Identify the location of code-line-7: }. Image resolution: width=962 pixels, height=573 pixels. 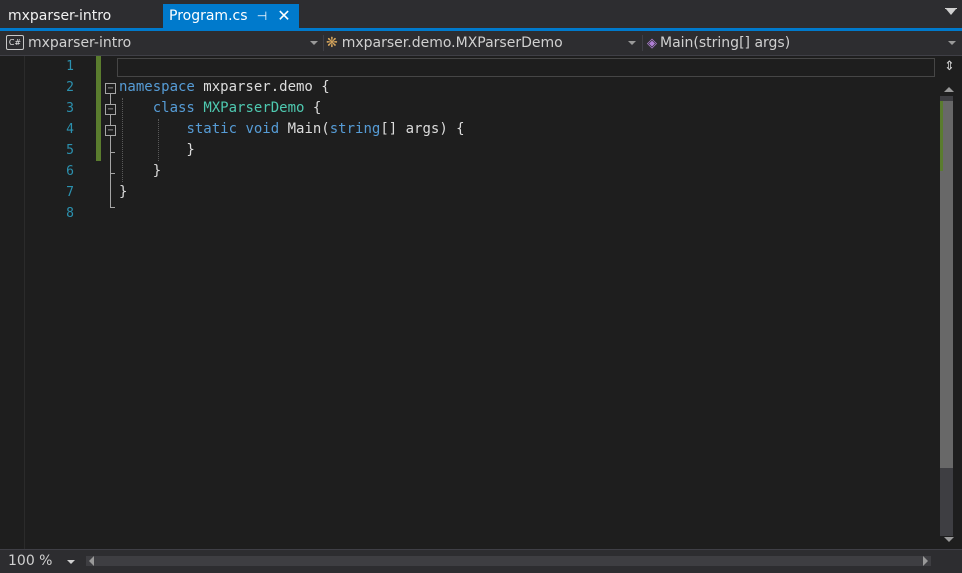
(123, 192).